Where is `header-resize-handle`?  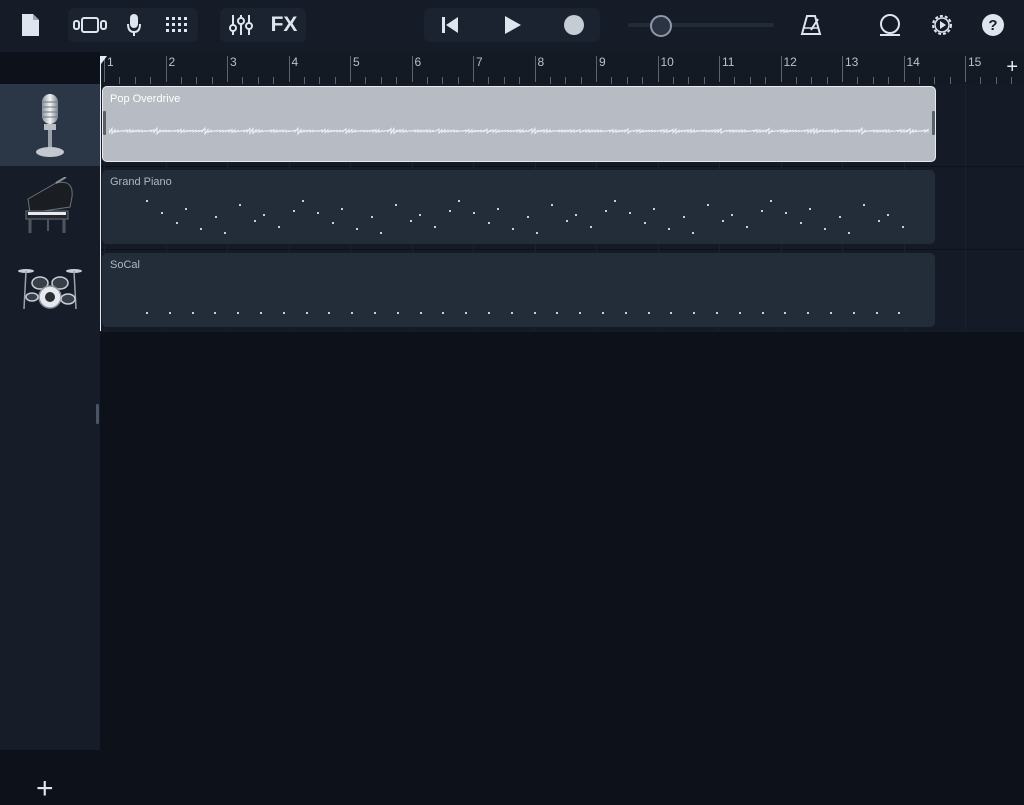
header-resize-handle is located at coordinates (97, 414).